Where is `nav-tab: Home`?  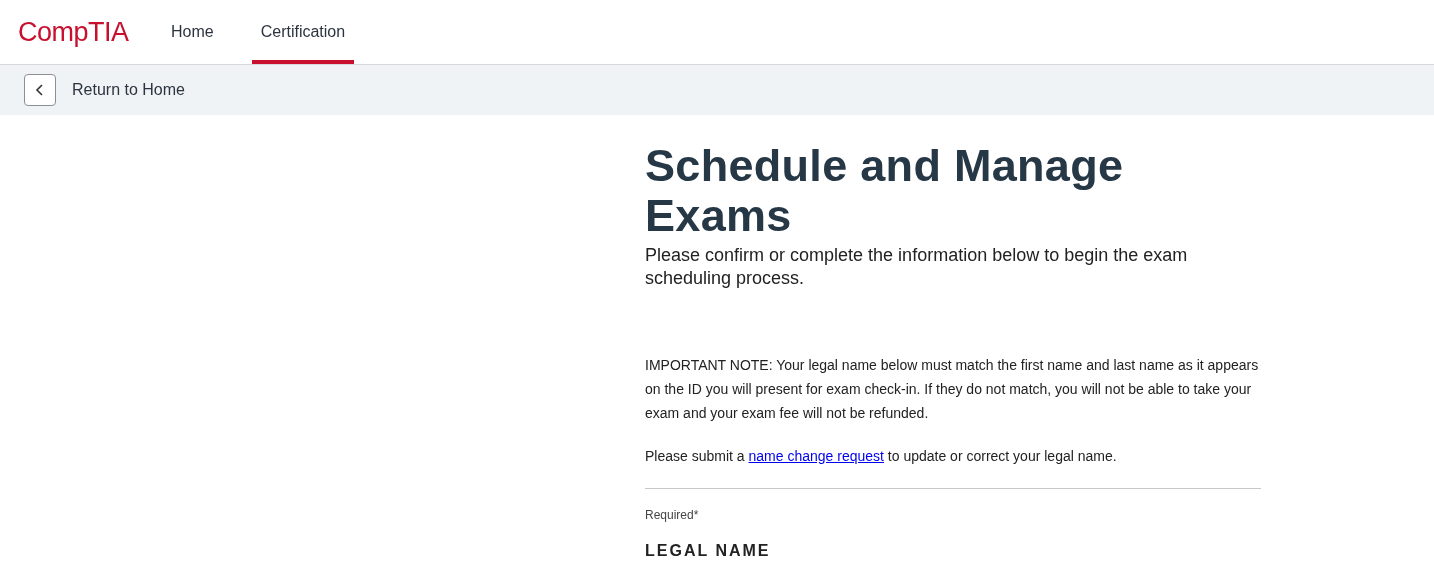 nav-tab: Home is located at coordinates (192, 32).